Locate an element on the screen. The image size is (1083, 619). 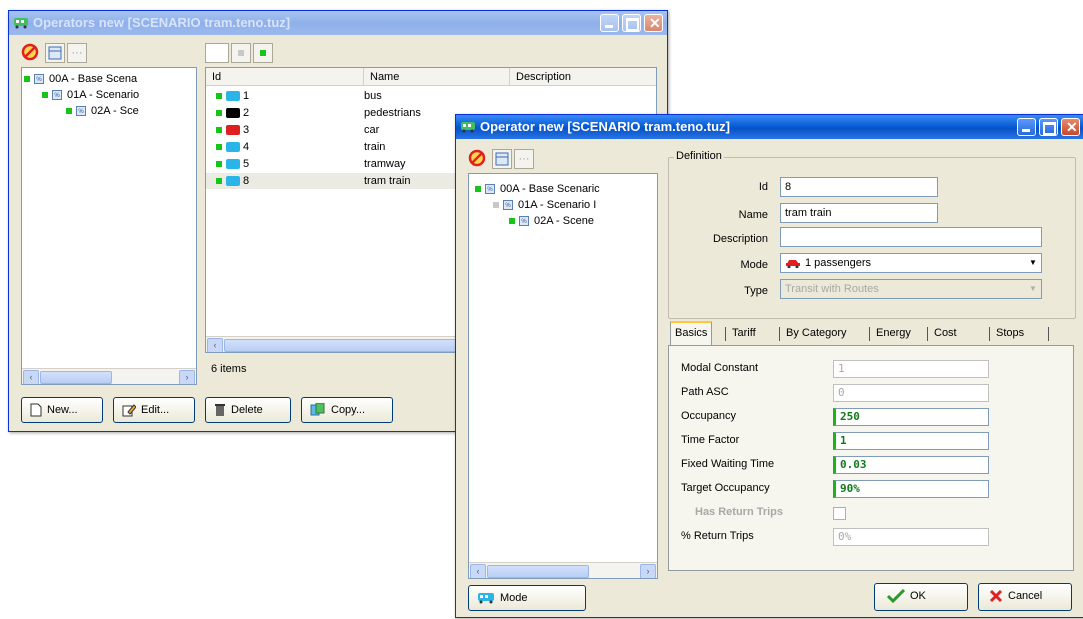
param-value-field: 0% is located at coordinates (911, 537).